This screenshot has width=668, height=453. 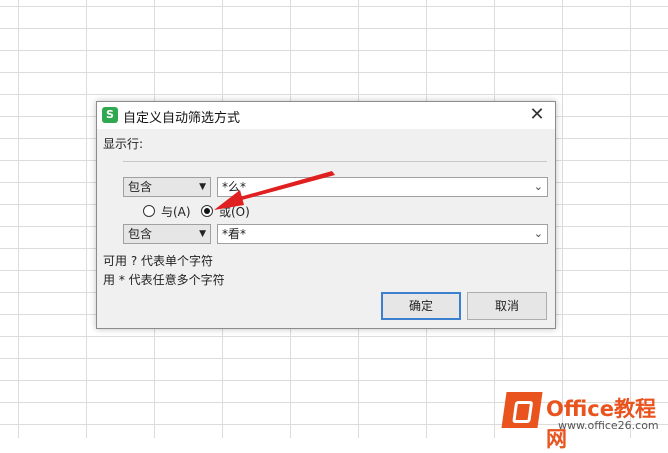 I want to click on watermark-url: www.office26.com, so click(x=608, y=425).